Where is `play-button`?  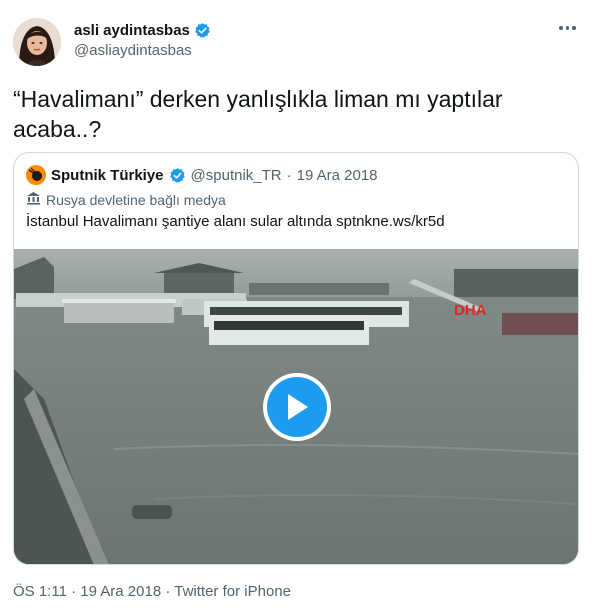
play-button is located at coordinates (297, 407).